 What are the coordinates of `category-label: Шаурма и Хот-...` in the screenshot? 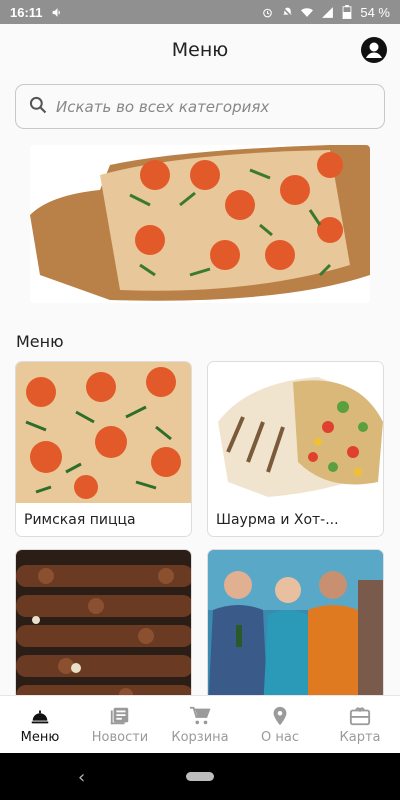 It's located at (277, 520).